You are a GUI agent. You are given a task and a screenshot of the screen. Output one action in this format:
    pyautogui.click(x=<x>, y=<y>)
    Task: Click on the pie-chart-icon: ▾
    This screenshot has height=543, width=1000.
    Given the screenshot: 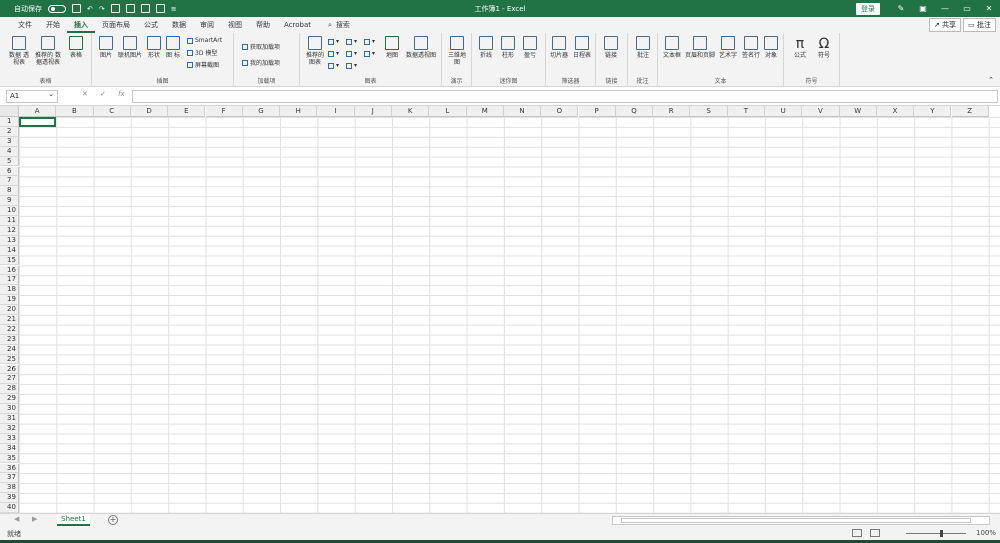 What is the action you would take?
    pyautogui.click(x=333, y=65)
    